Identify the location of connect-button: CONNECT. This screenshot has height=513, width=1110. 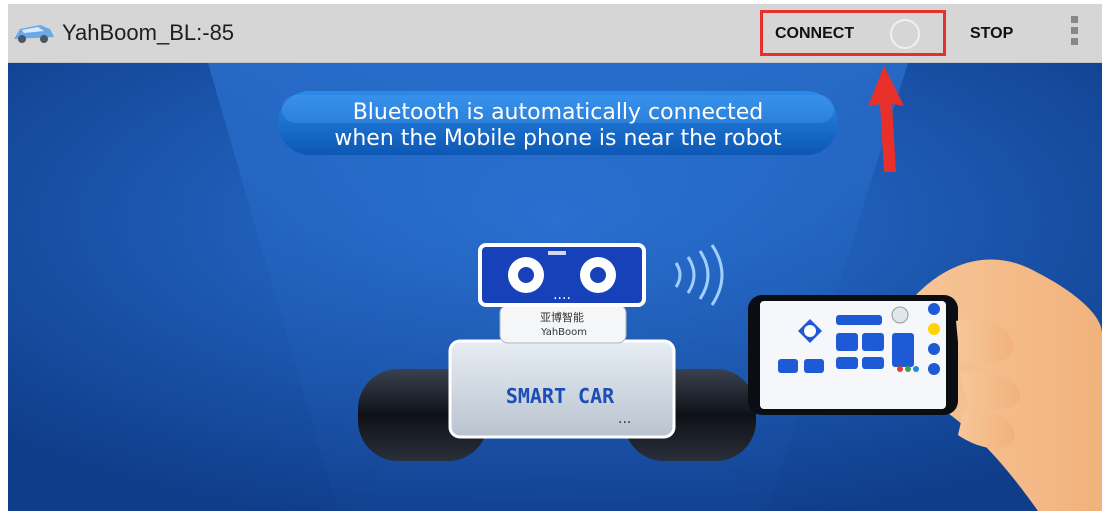
(814, 34).